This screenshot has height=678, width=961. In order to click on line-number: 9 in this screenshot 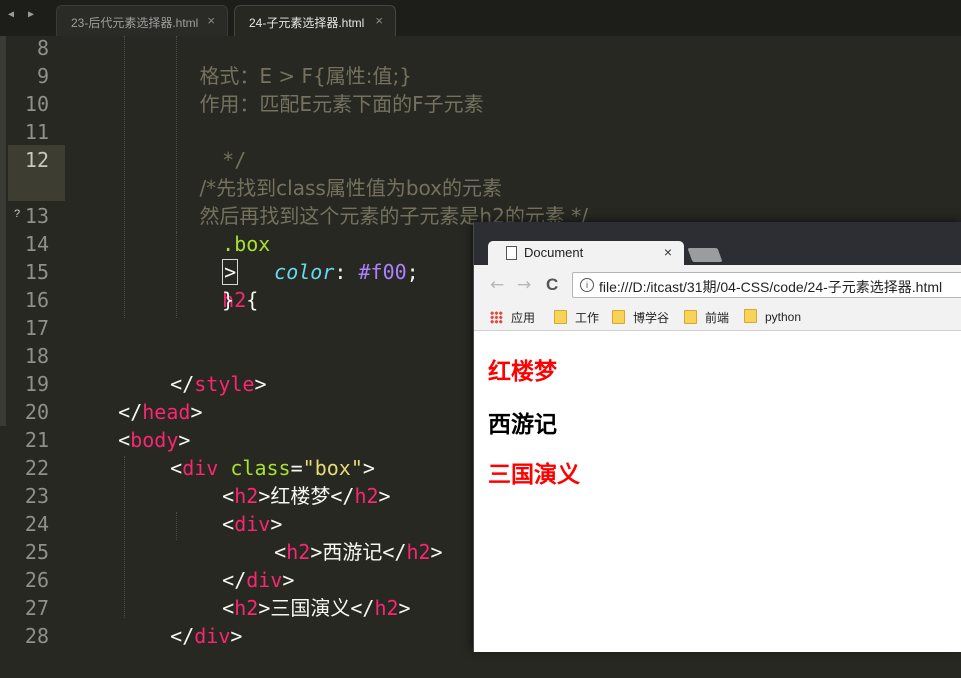, I will do `click(42, 76)`.